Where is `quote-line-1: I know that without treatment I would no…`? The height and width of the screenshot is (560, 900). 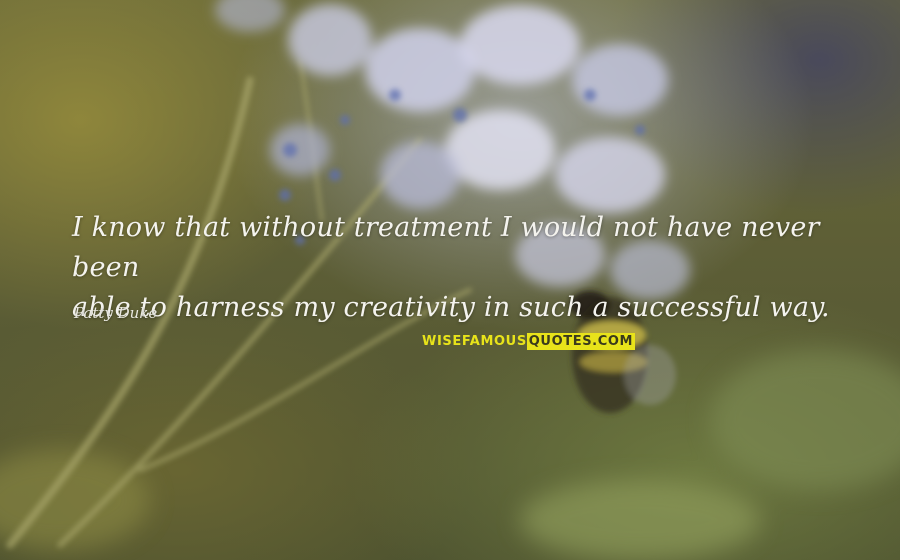 quote-line-1: I know that without treatment I would no… is located at coordinates (446, 247).